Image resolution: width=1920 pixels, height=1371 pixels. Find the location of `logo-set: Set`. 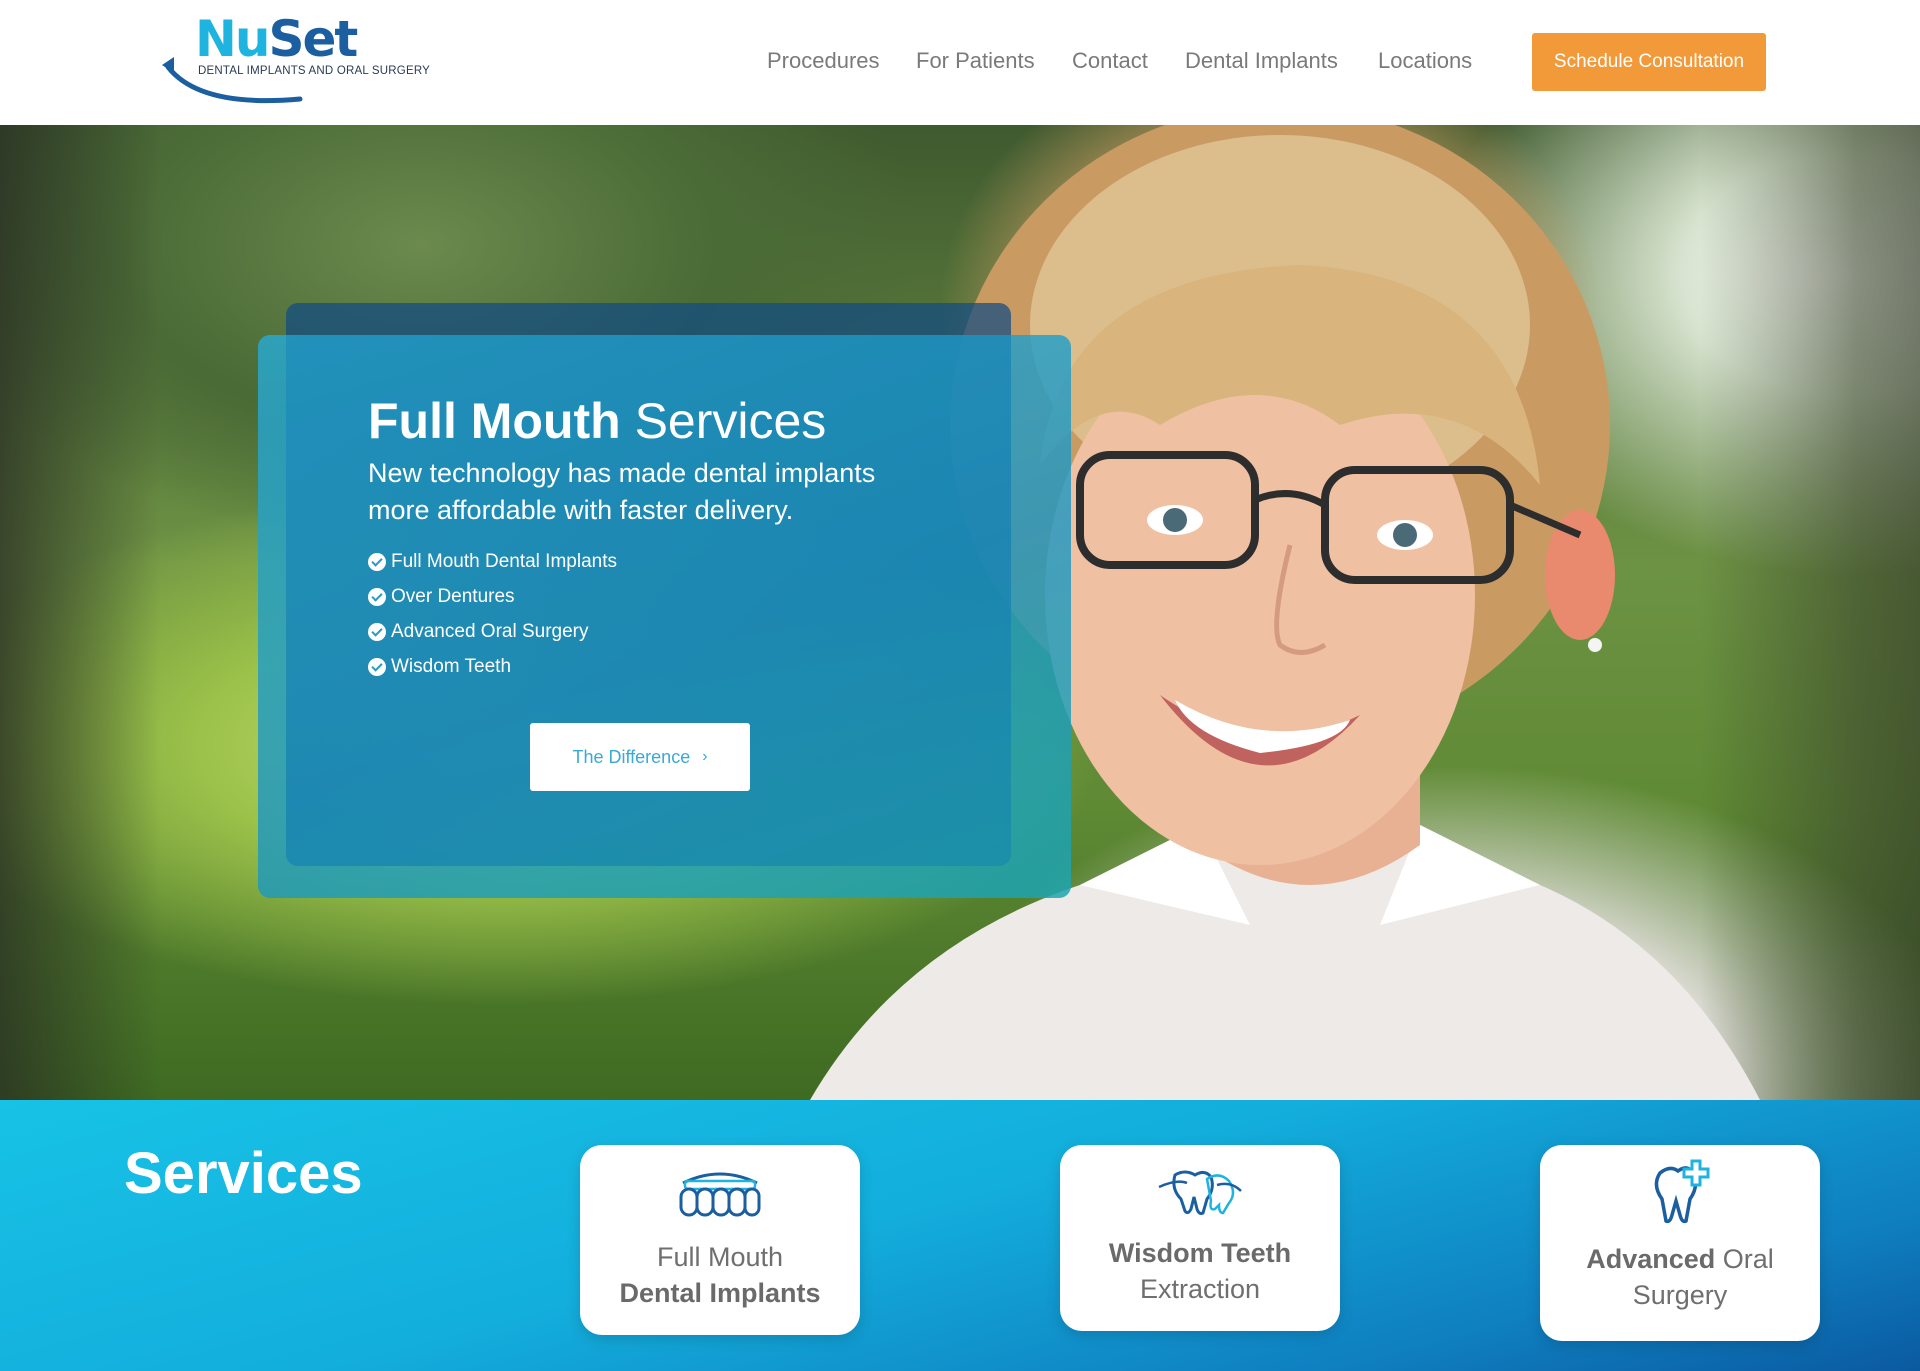

logo-set: Set is located at coordinates (313, 39).